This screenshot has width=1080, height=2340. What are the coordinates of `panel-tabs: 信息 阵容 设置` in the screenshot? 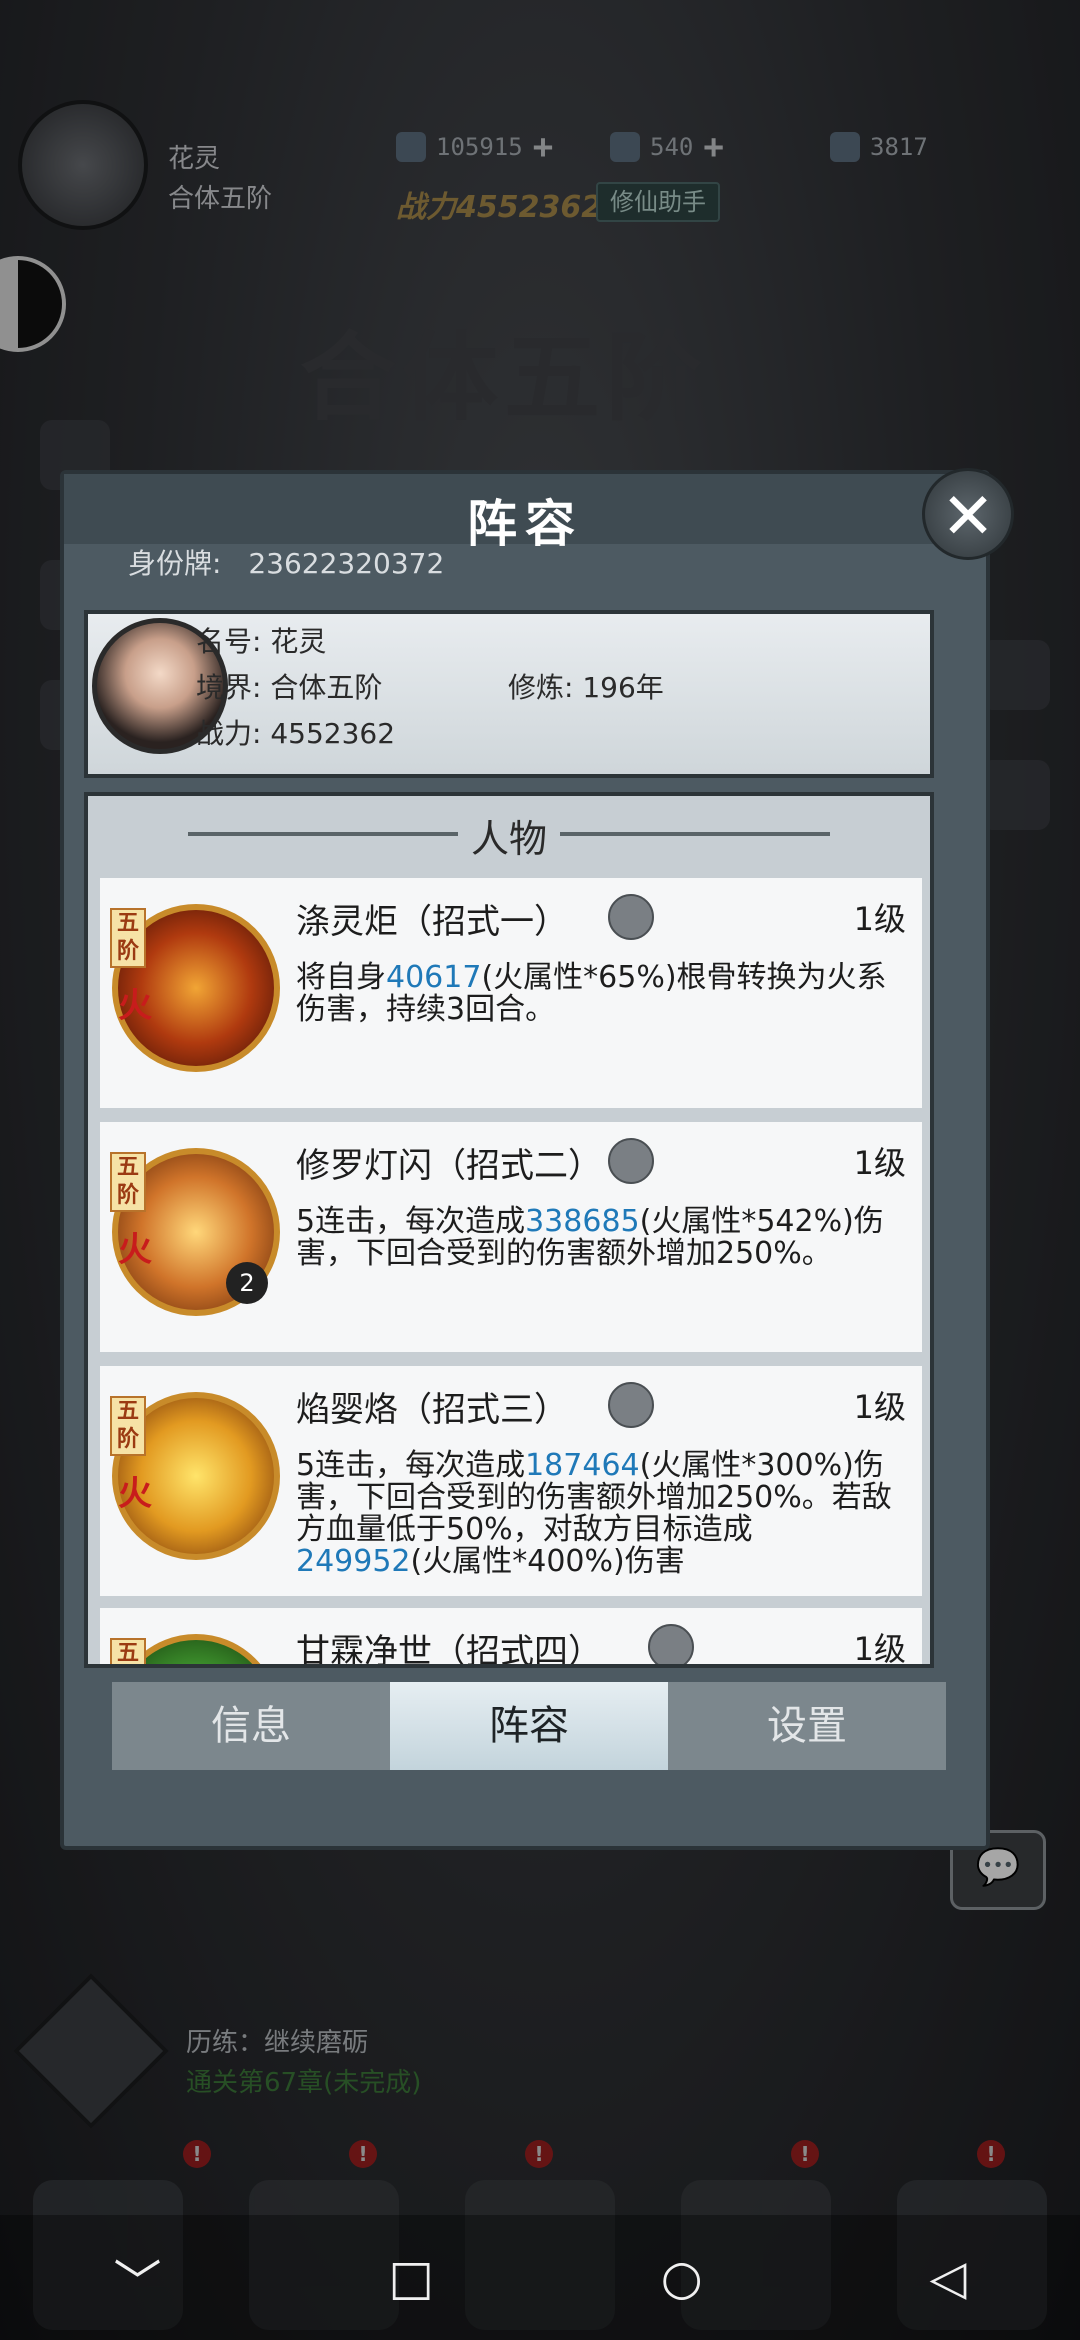 It's located at (529, 1726).